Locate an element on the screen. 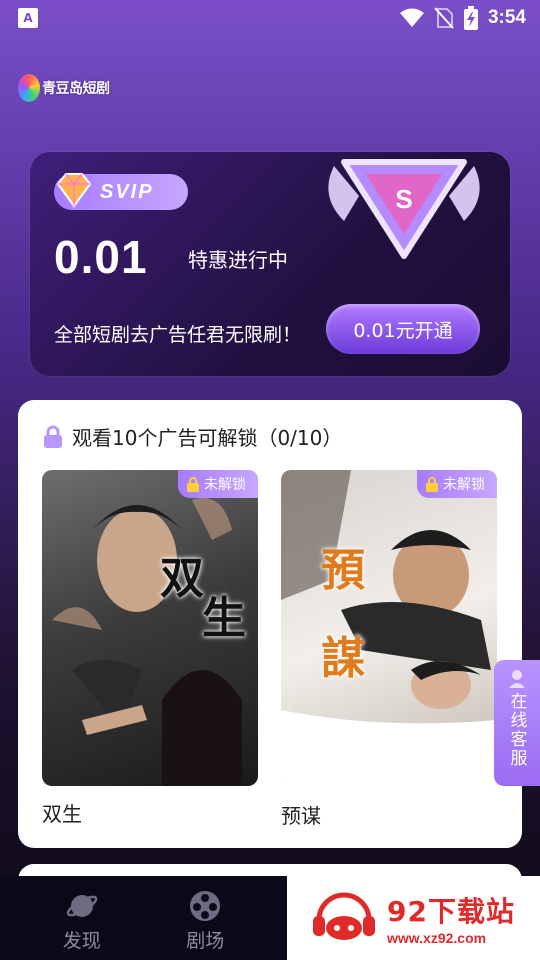  drama-name: 预谋 is located at coordinates (301, 814).